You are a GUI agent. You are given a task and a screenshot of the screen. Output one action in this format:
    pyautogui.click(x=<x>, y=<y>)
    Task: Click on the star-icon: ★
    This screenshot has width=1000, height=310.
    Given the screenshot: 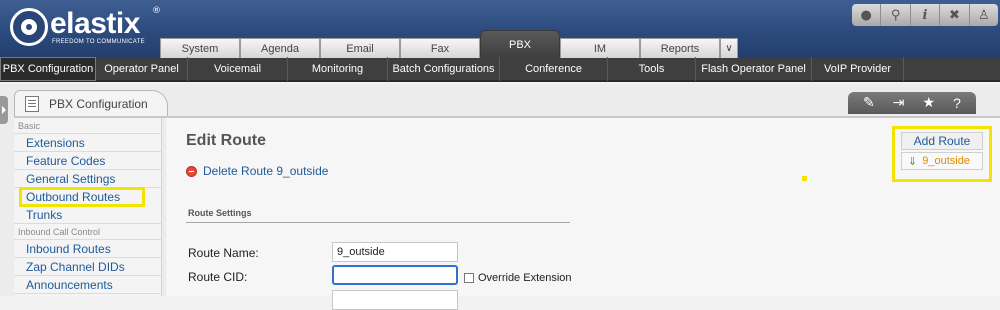 What is the action you would take?
    pyautogui.click(x=929, y=103)
    